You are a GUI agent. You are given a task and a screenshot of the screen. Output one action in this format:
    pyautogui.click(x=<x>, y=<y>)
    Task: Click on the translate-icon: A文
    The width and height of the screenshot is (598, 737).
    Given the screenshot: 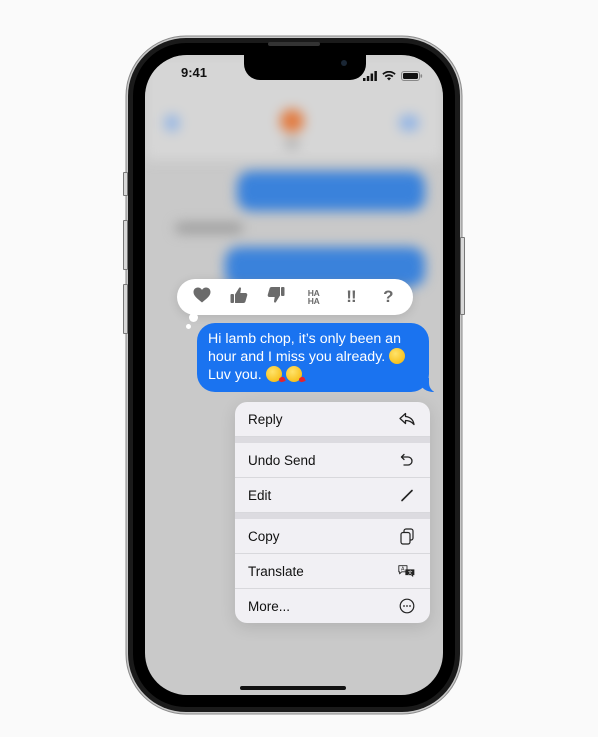 What is the action you would take?
    pyautogui.click(x=407, y=571)
    